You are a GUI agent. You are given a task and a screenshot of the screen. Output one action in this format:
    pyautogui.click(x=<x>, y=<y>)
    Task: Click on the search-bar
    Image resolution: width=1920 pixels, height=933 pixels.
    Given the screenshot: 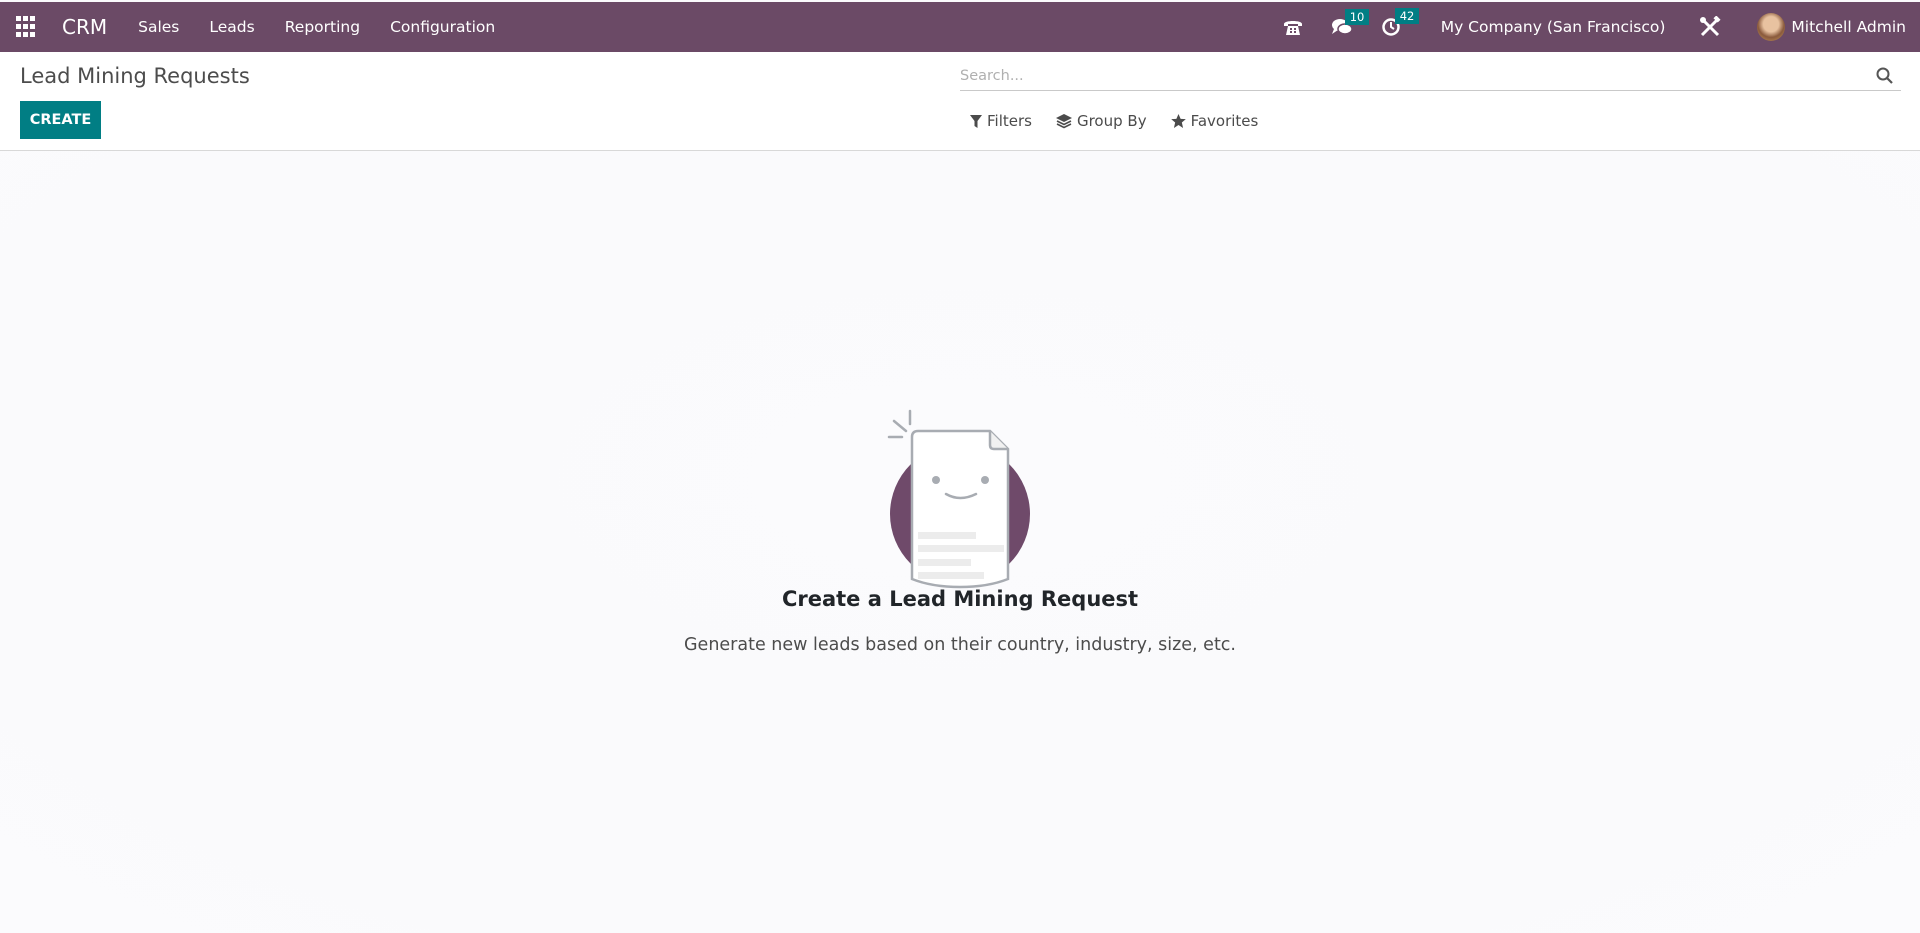 What is the action you would take?
    pyautogui.click(x=1430, y=76)
    